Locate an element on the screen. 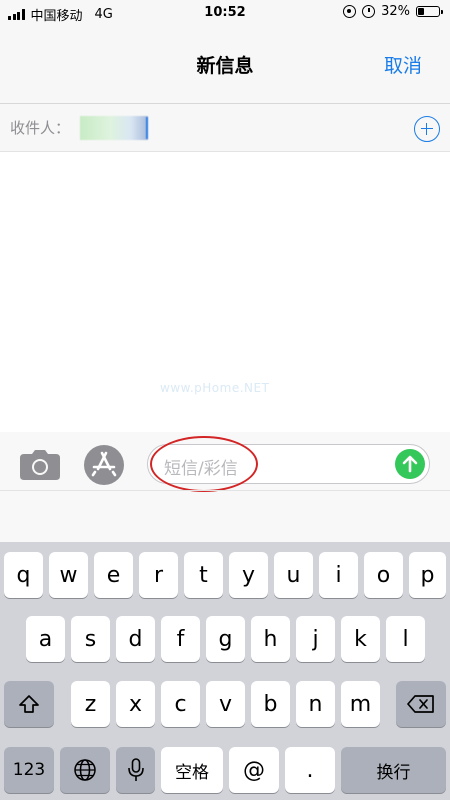  key-j: j is located at coordinates (315, 639).